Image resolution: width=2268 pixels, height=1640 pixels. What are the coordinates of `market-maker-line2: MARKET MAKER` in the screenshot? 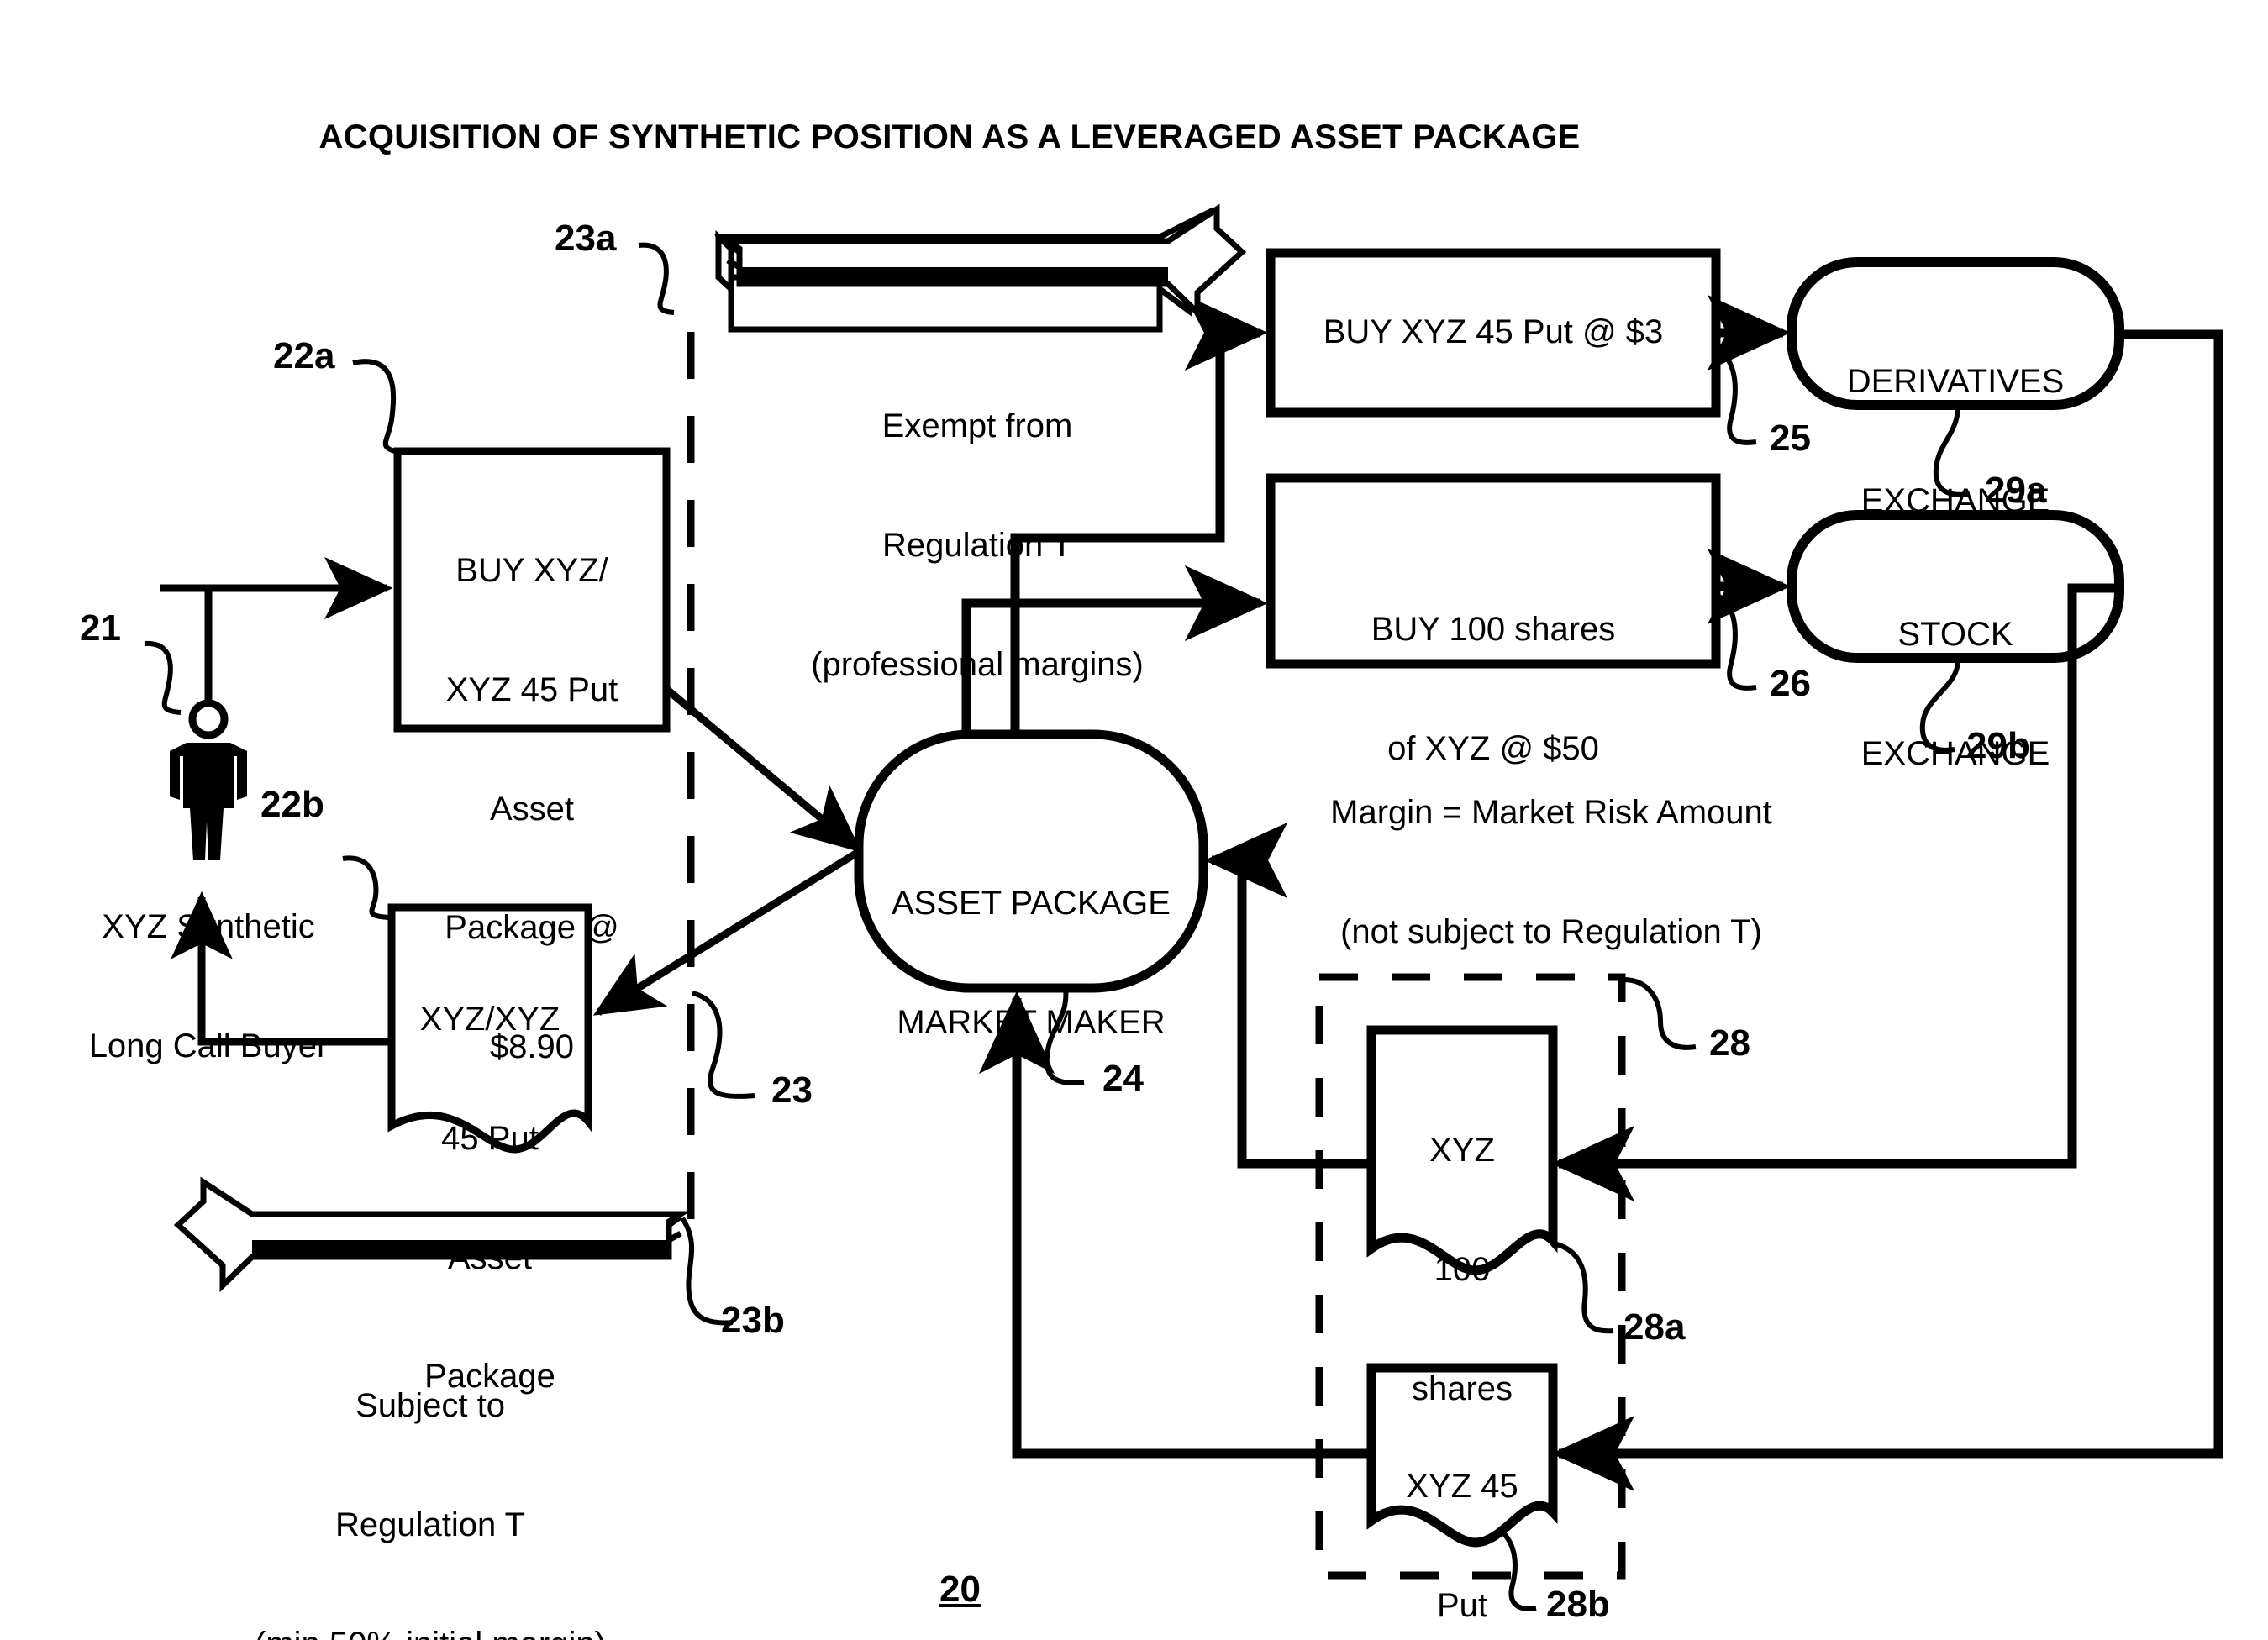 It's located at (1031, 1022).